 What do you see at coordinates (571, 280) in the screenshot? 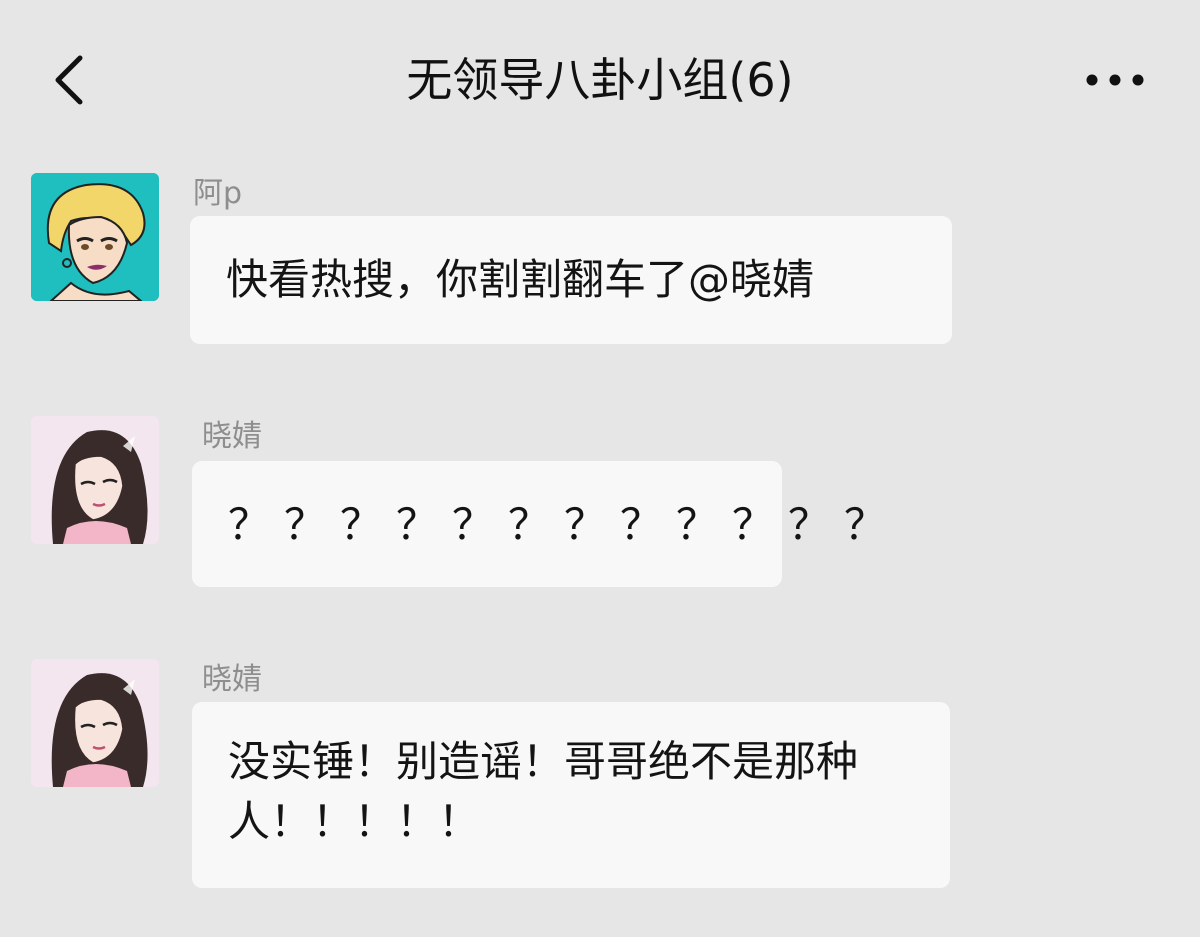
I see `message-bubble: 快看热搜，你割割翻车了@晓婧` at bounding box center [571, 280].